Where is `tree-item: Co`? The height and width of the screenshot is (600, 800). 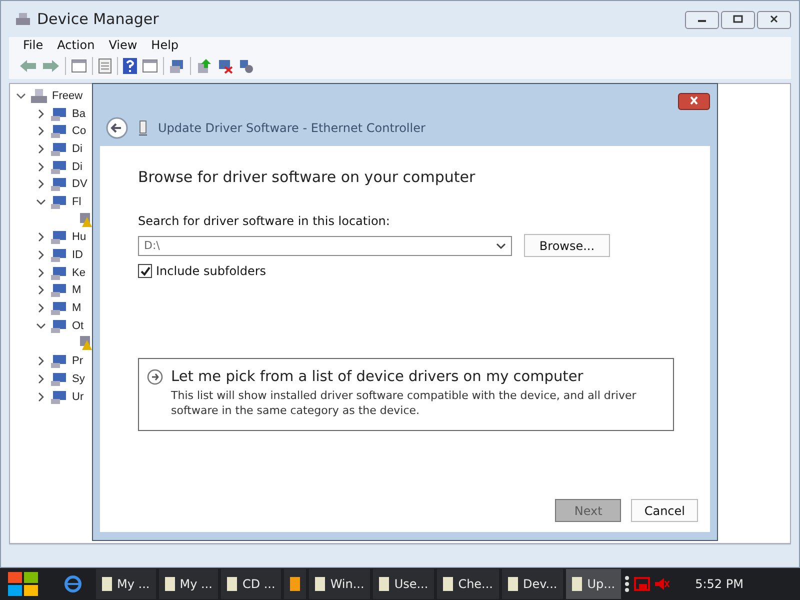 tree-item: Co is located at coordinates (79, 131).